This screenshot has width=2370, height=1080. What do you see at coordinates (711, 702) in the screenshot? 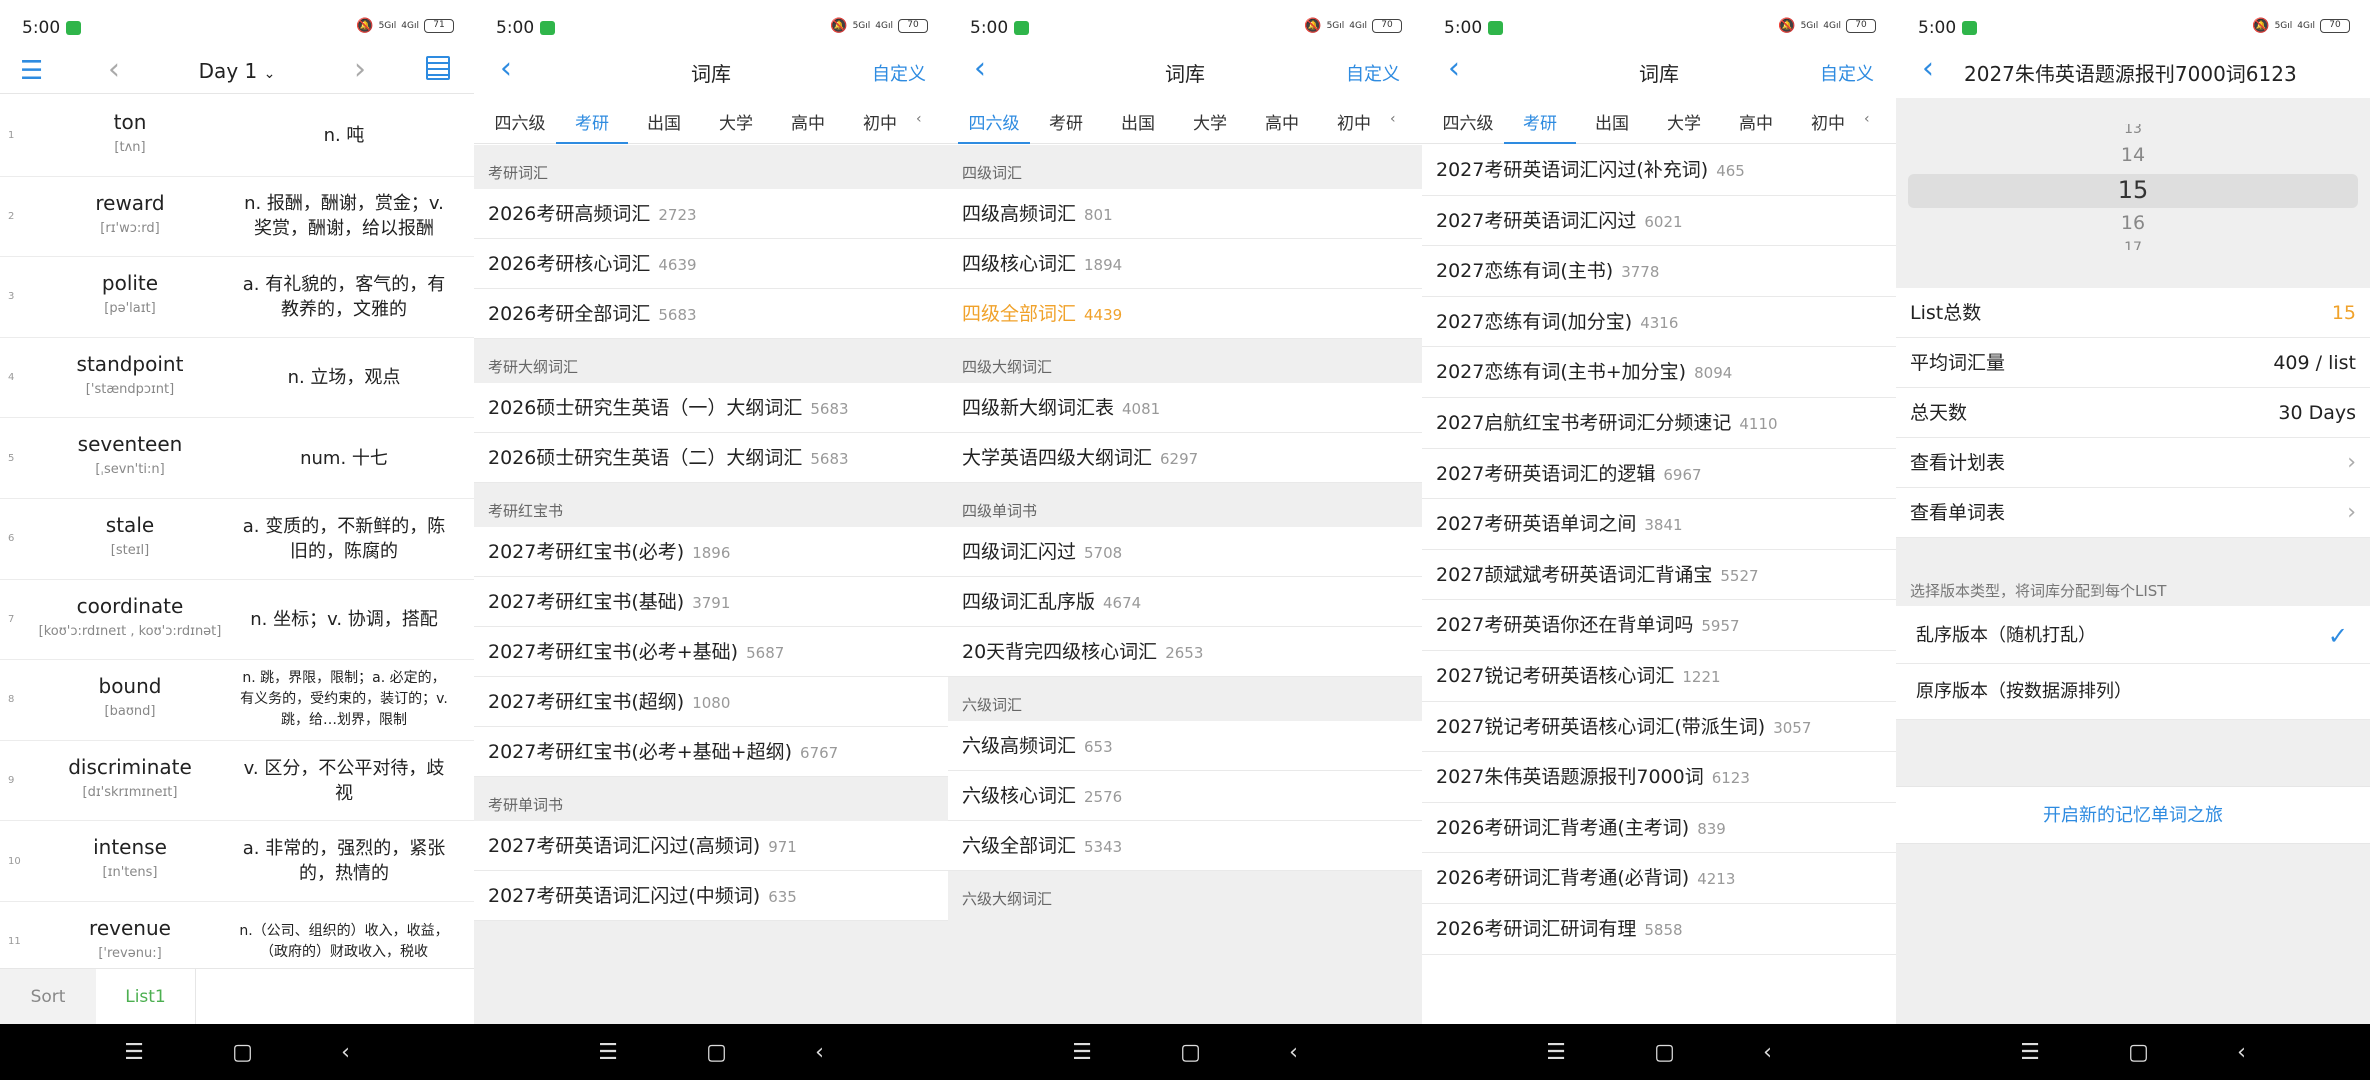
I see `book-item: 2027考研红宝书(超纲) 1080` at bounding box center [711, 702].